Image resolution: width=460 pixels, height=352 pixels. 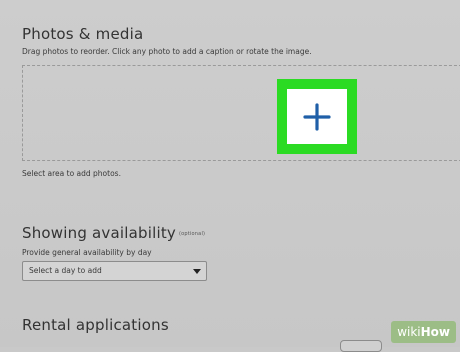 I want to click on wikihow-watermark: wiki How, so click(x=423, y=332).